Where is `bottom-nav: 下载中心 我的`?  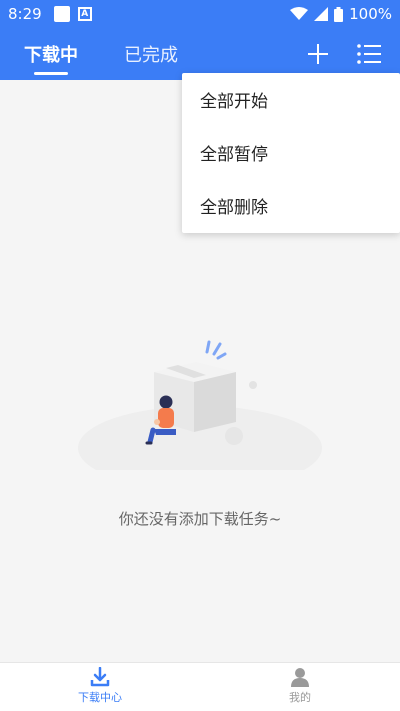
bottom-nav: 下载中心 我的 is located at coordinates (200, 686).